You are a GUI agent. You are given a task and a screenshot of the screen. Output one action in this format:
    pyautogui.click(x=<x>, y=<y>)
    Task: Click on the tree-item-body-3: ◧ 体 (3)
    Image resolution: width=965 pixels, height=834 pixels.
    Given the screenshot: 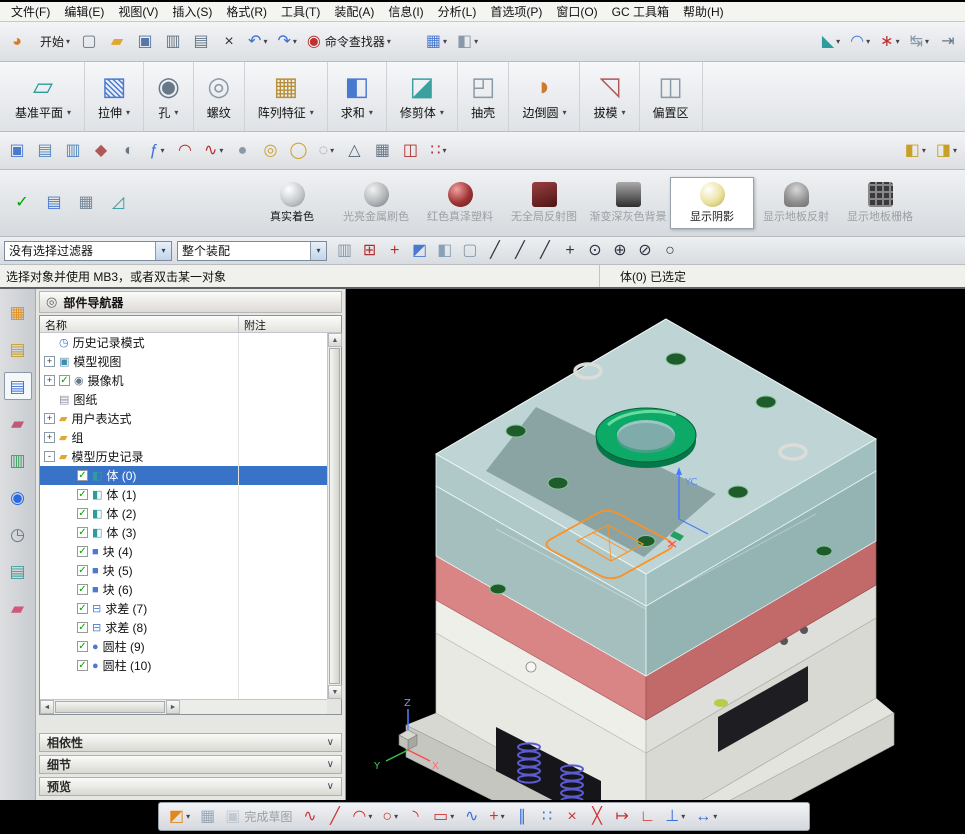 What is the action you would take?
    pyautogui.click(x=183, y=532)
    